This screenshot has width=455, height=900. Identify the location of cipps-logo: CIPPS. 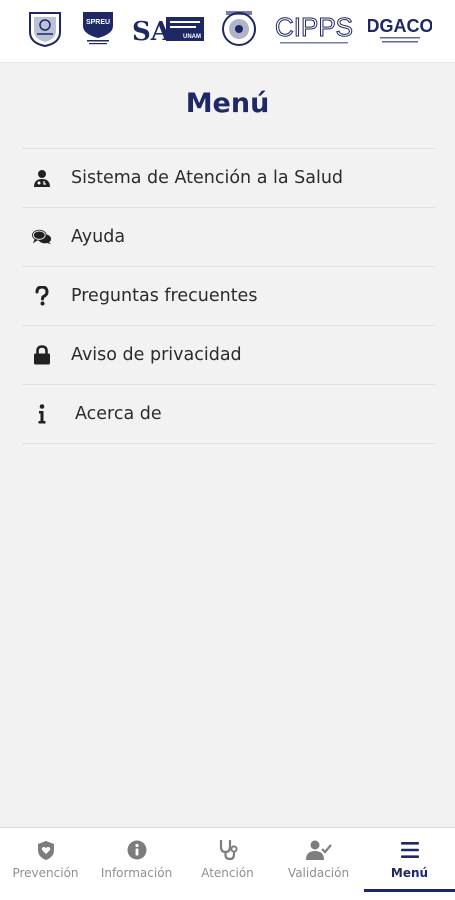
(314, 28).